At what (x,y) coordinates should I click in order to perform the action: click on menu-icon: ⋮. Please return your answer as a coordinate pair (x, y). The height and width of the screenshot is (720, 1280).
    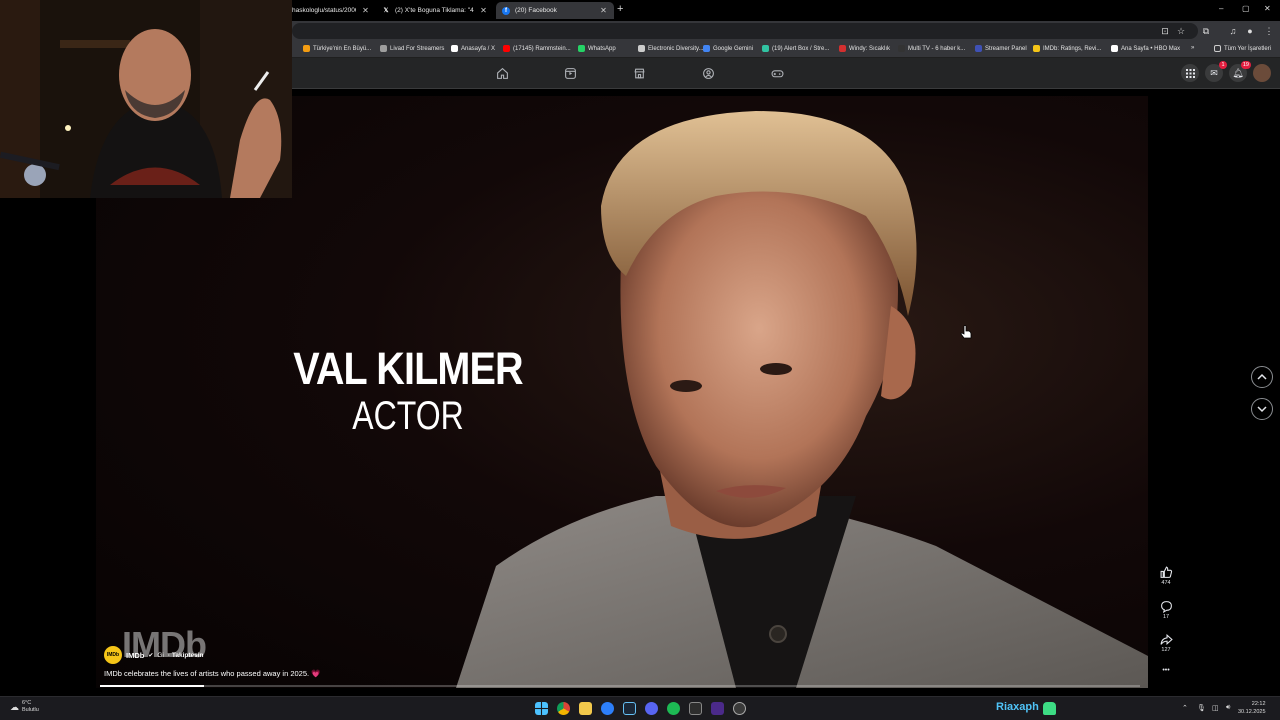
    Looking at the image, I should click on (1269, 31).